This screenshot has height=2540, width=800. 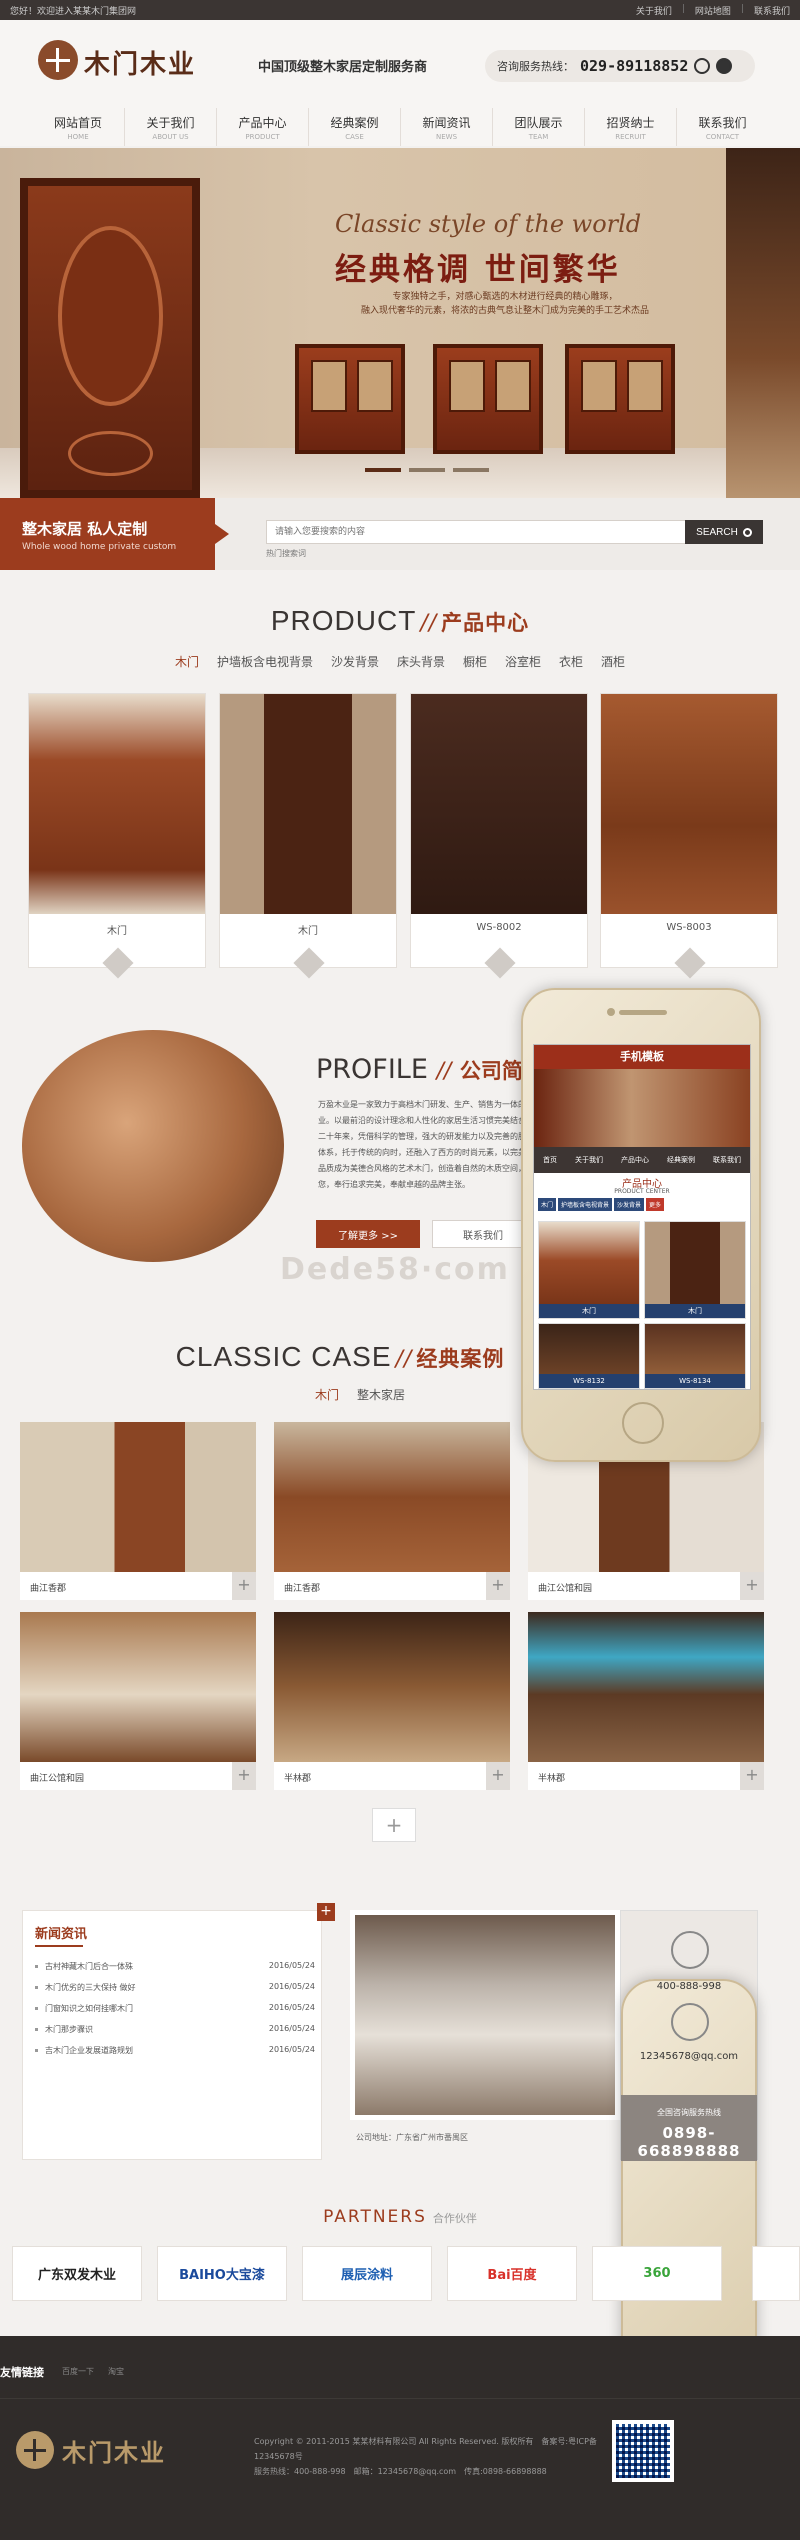 I want to click on mobile-product: WS-8134, so click(x=695, y=1356).